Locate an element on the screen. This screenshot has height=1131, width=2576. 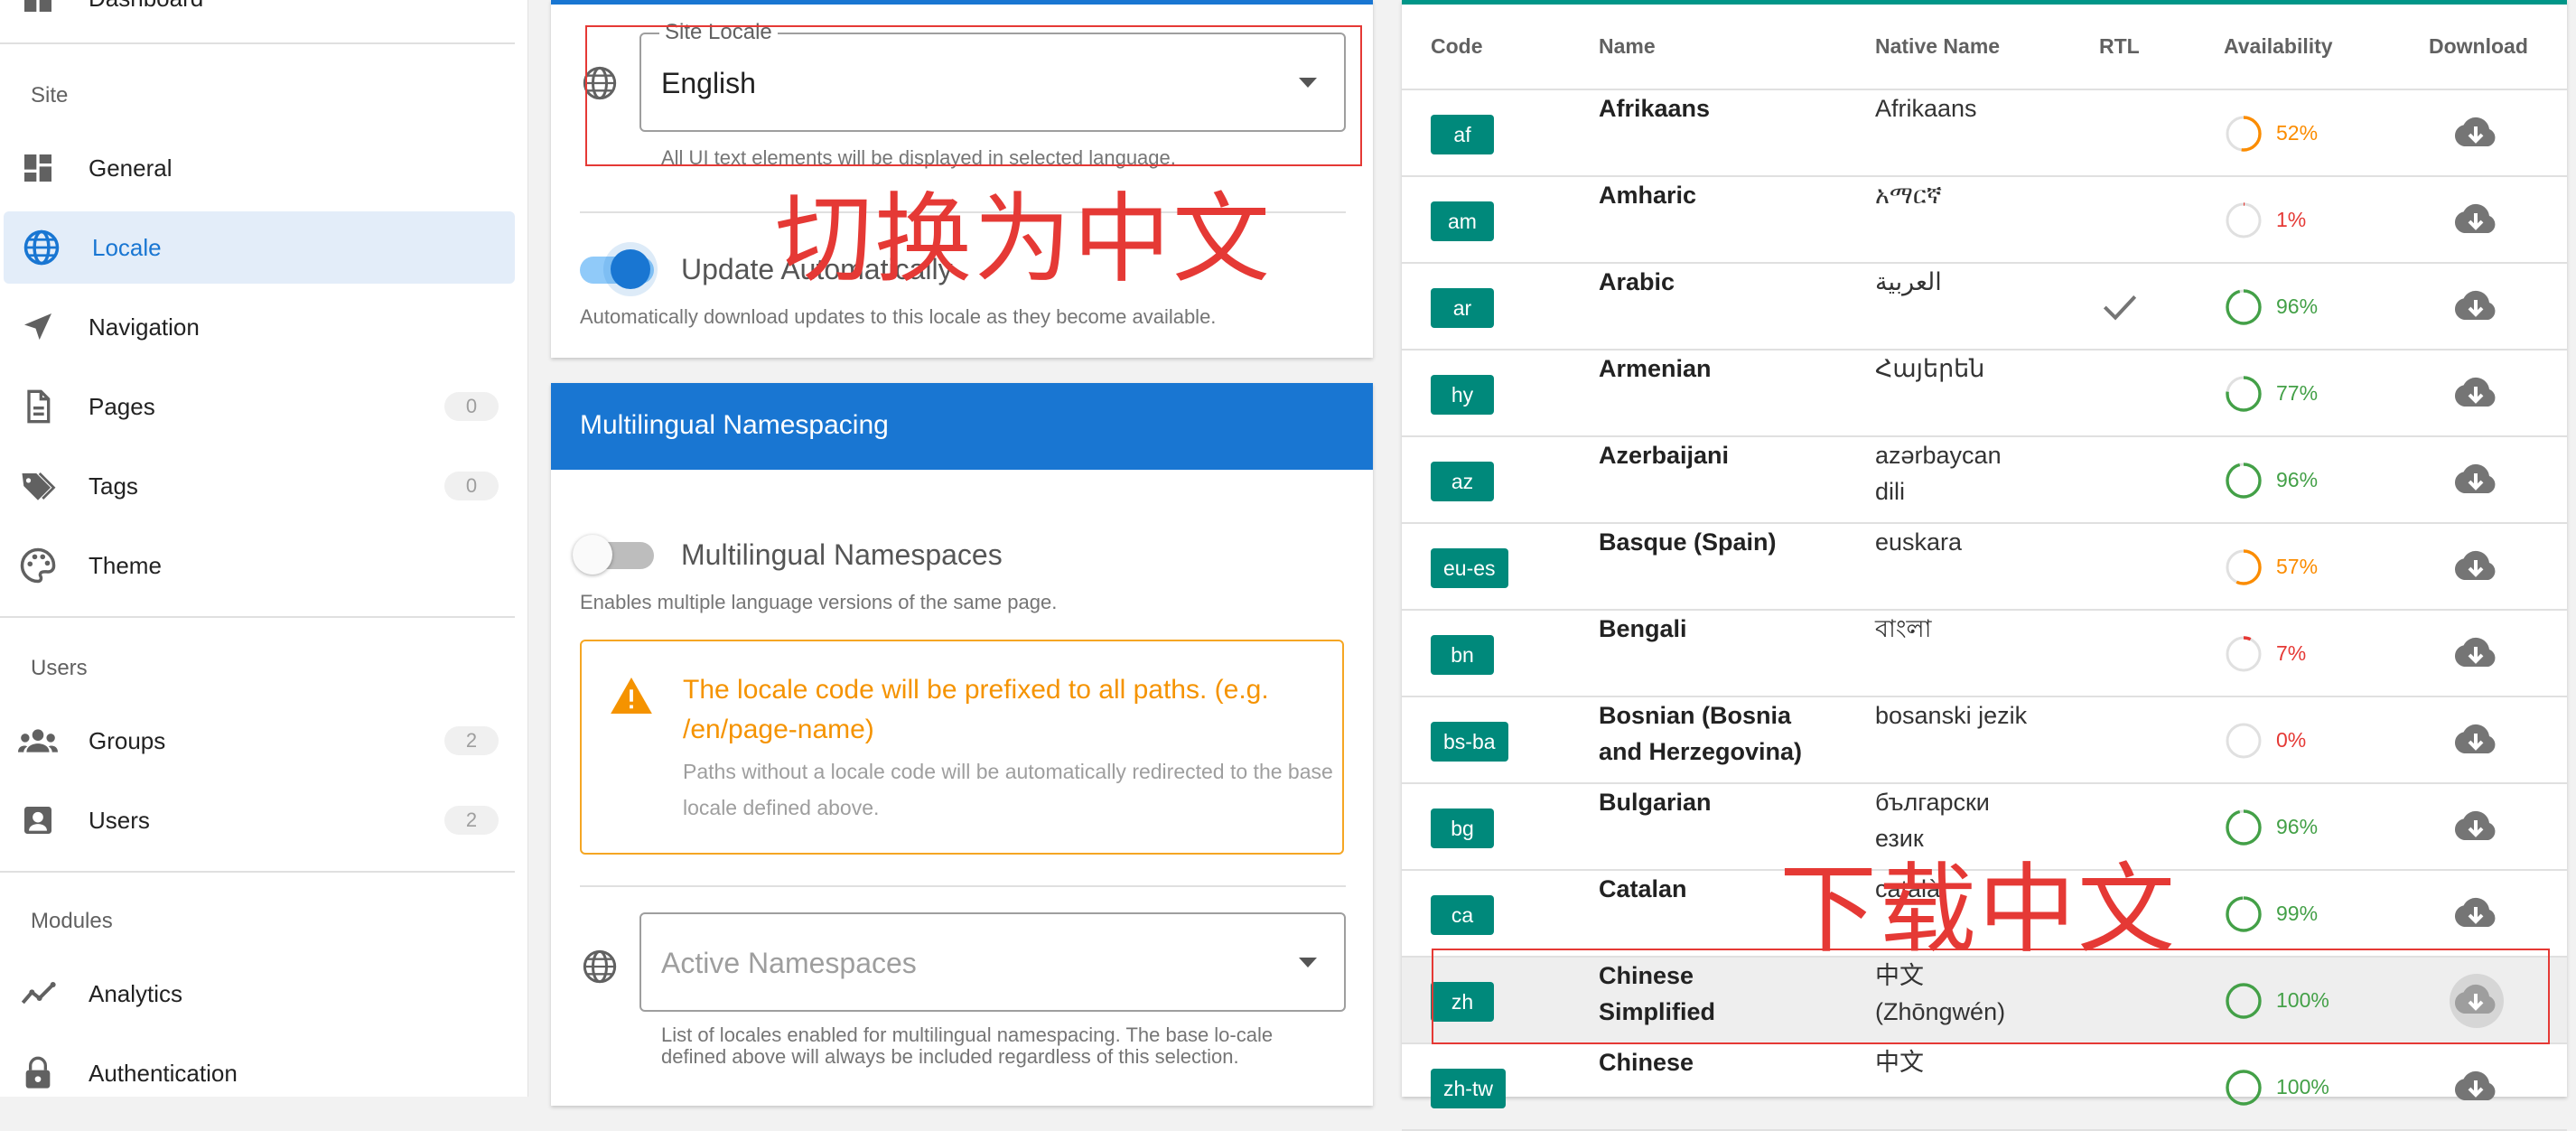
sidebar-item-locale: Locale is located at coordinates (259, 247).